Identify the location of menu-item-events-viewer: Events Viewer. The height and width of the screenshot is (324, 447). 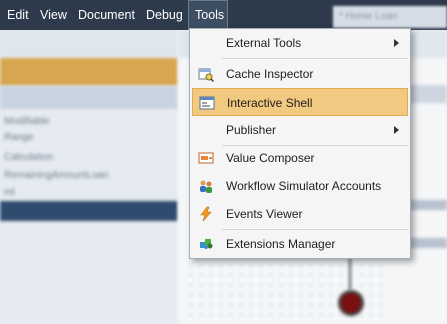
(300, 214).